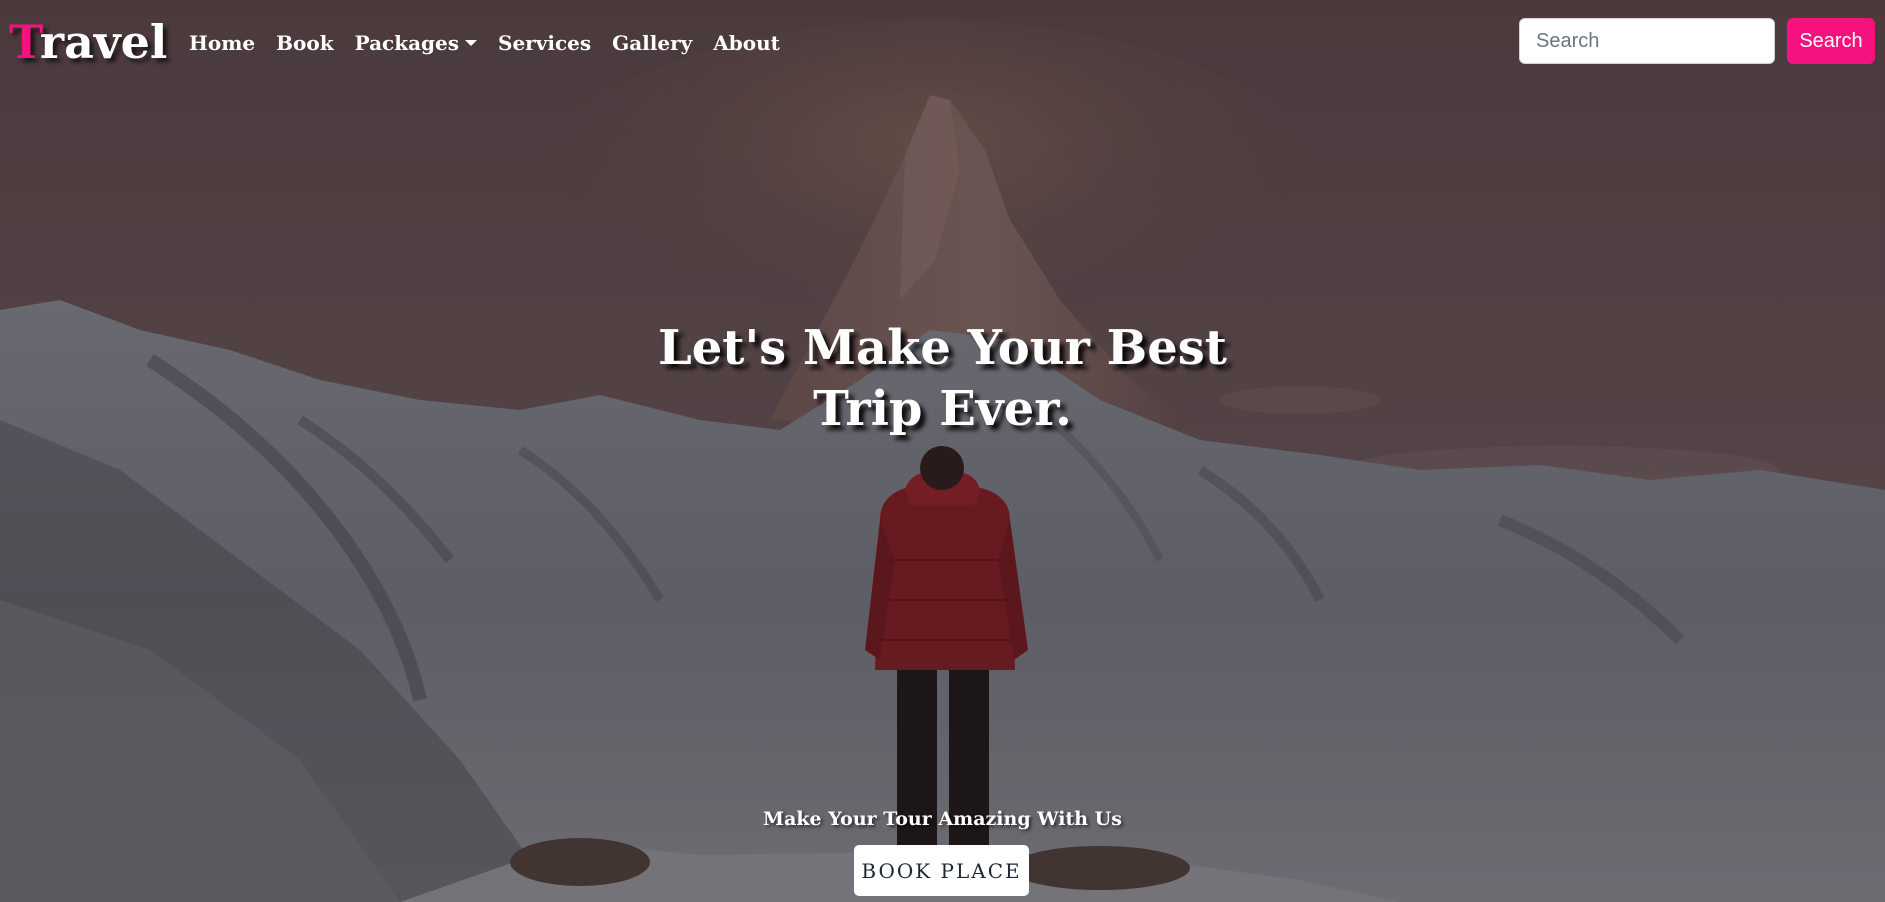  What do you see at coordinates (304, 43) in the screenshot?
I see `nav-link-book: Book` at bounding box center [304, 43].